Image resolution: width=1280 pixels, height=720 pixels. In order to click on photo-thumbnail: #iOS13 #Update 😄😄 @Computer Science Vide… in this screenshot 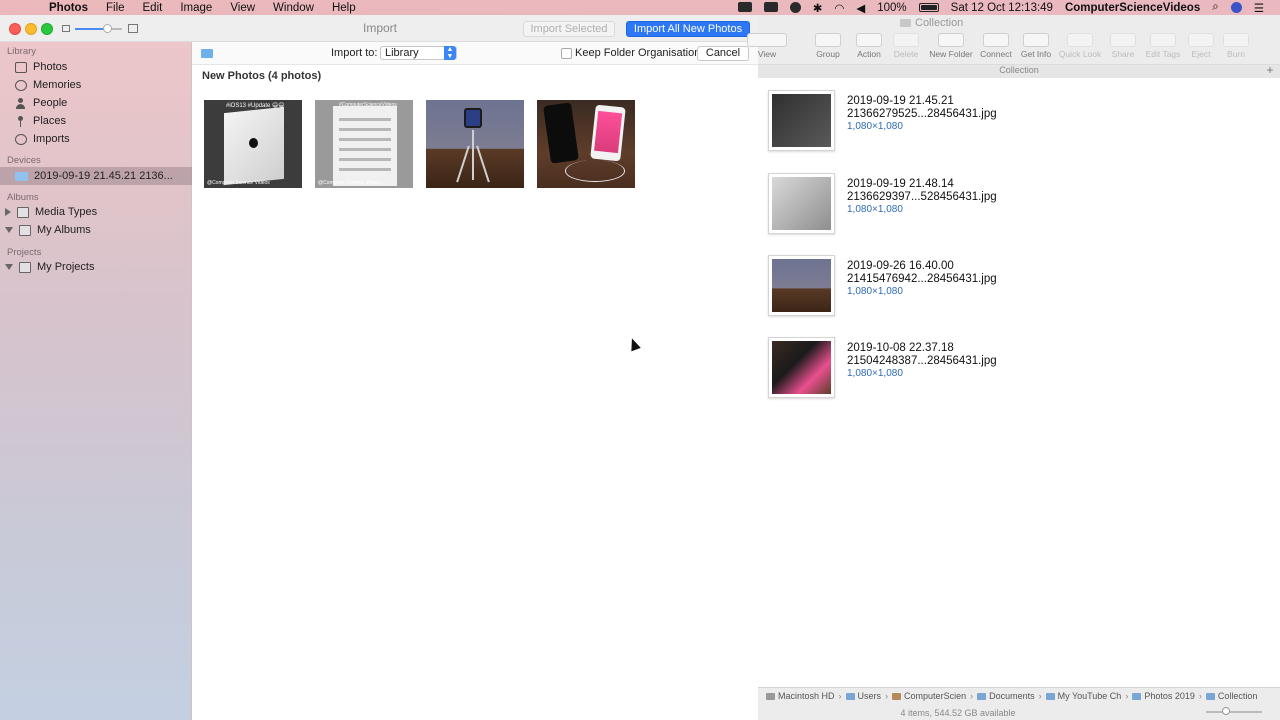, I will do `click(253, 144)`.